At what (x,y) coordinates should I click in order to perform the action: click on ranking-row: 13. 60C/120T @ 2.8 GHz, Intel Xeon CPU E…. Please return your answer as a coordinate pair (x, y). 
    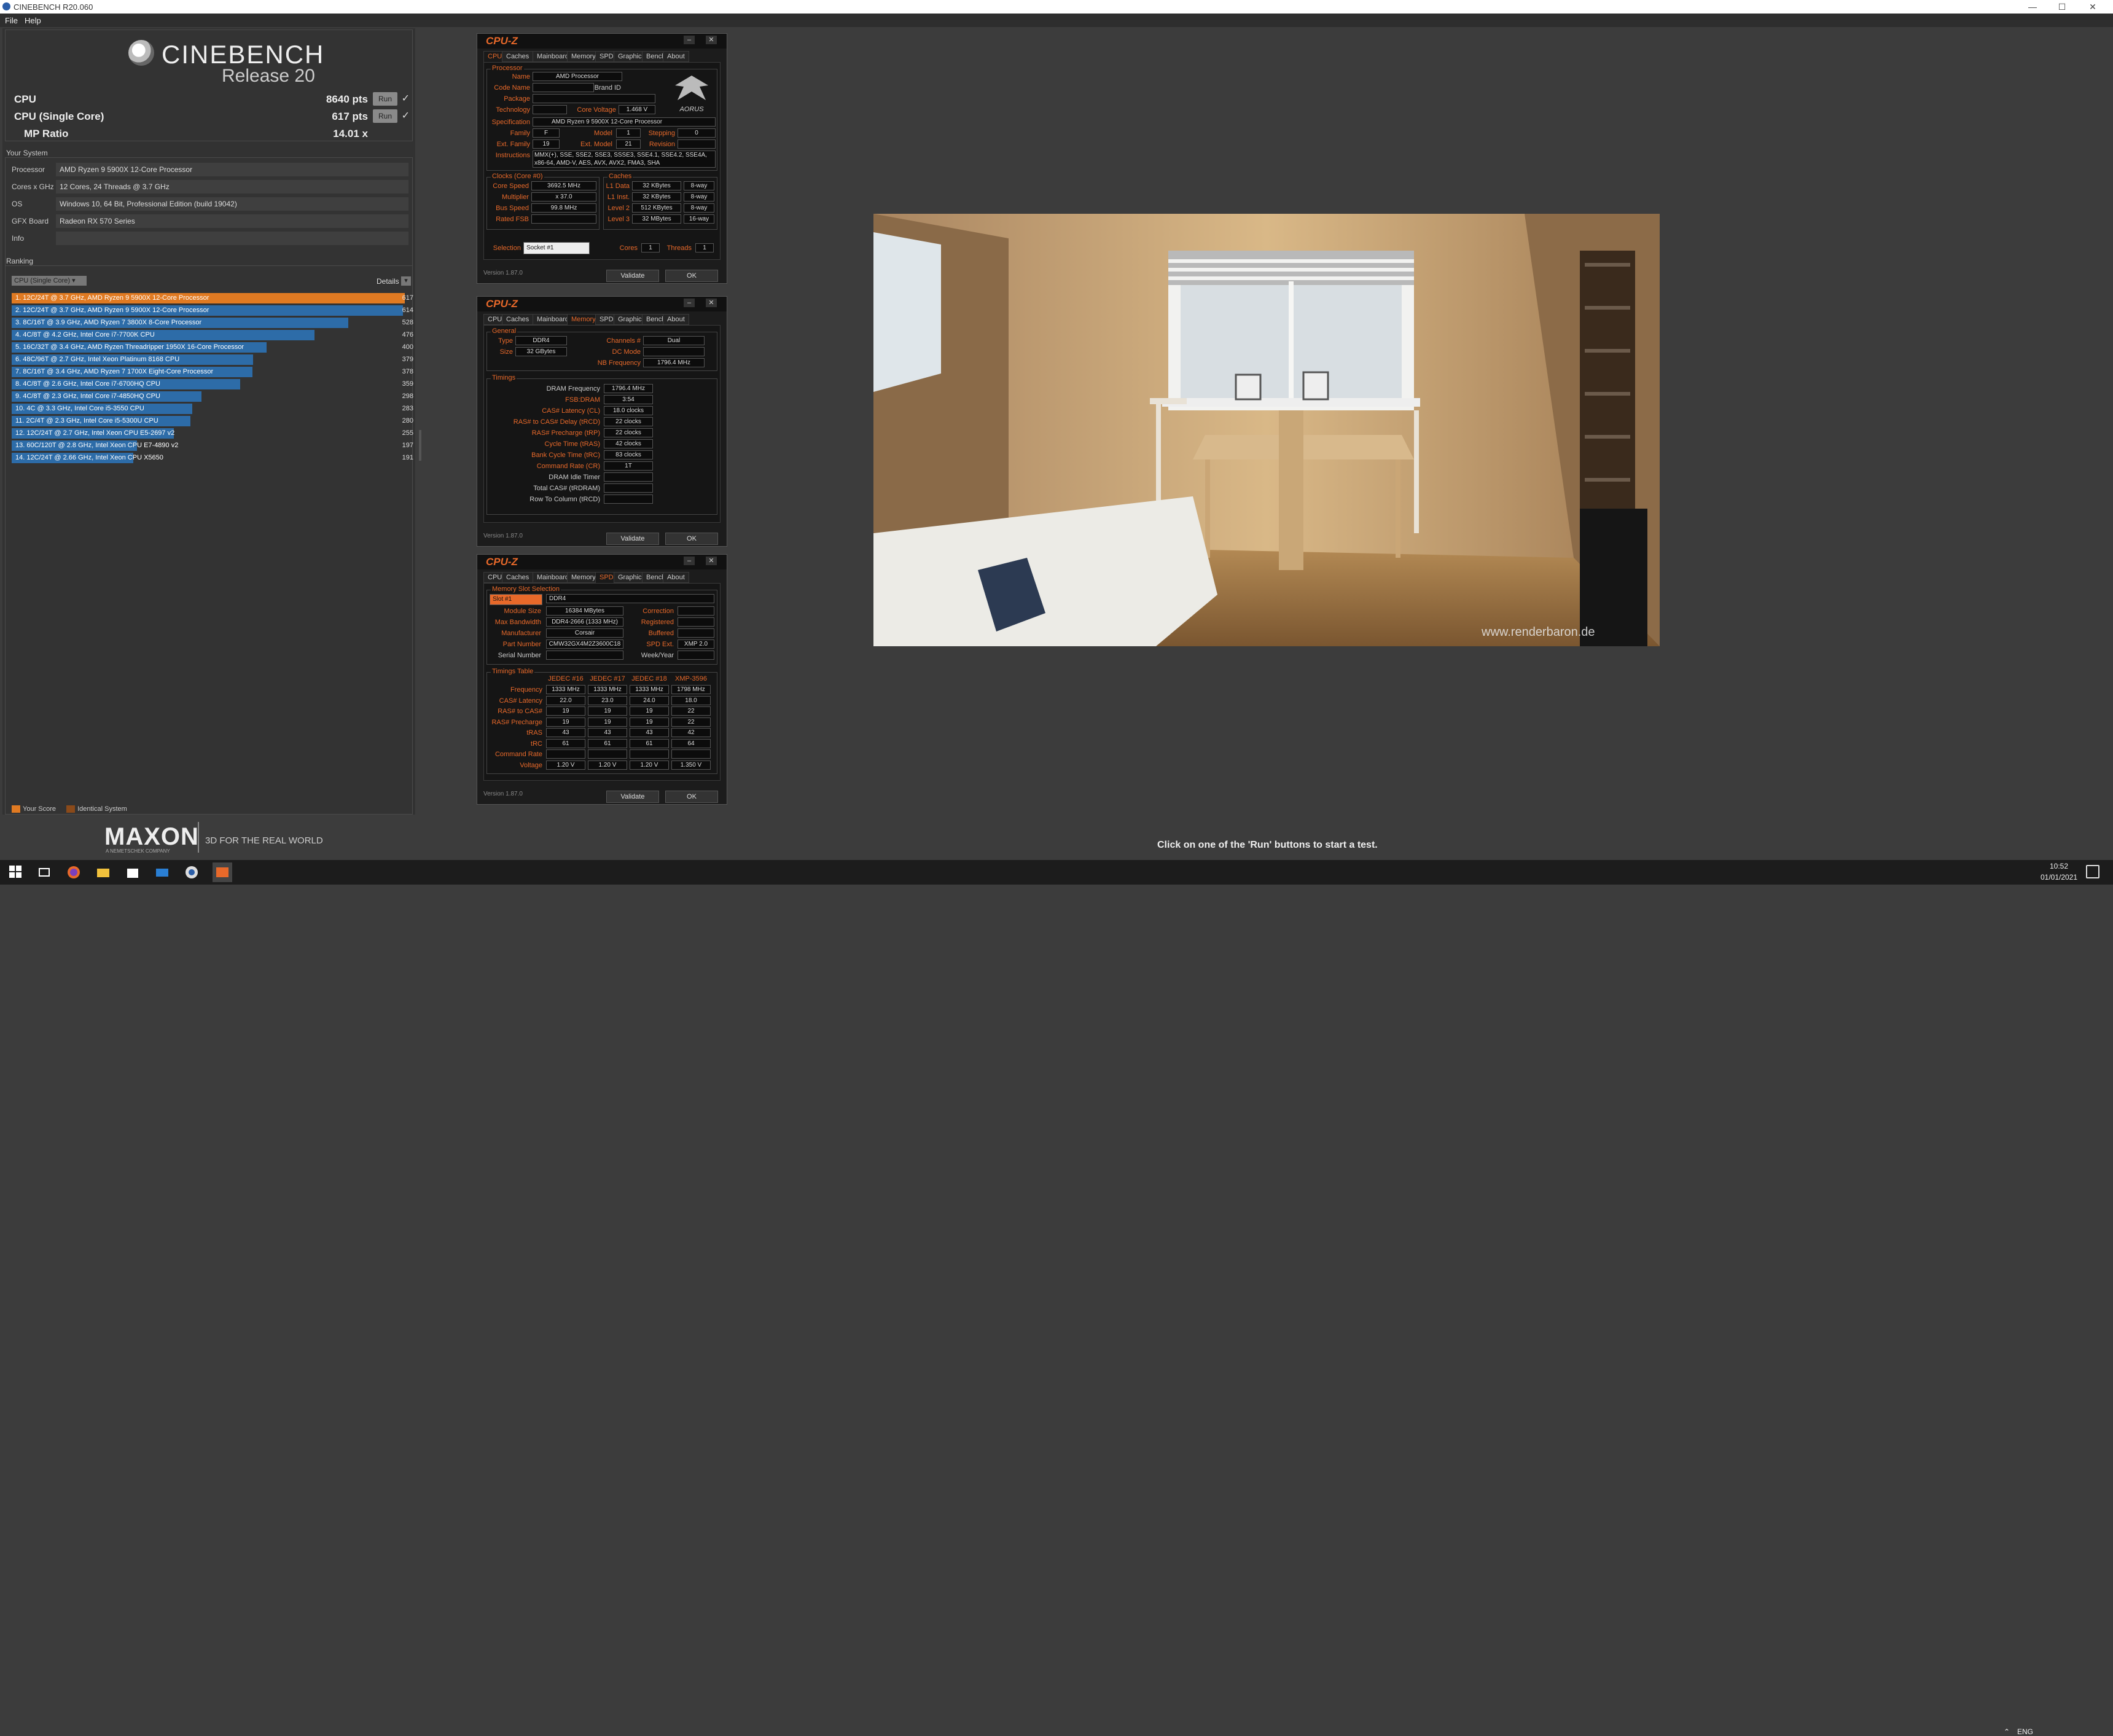
    Looking at the image, I should click on (212, 445).